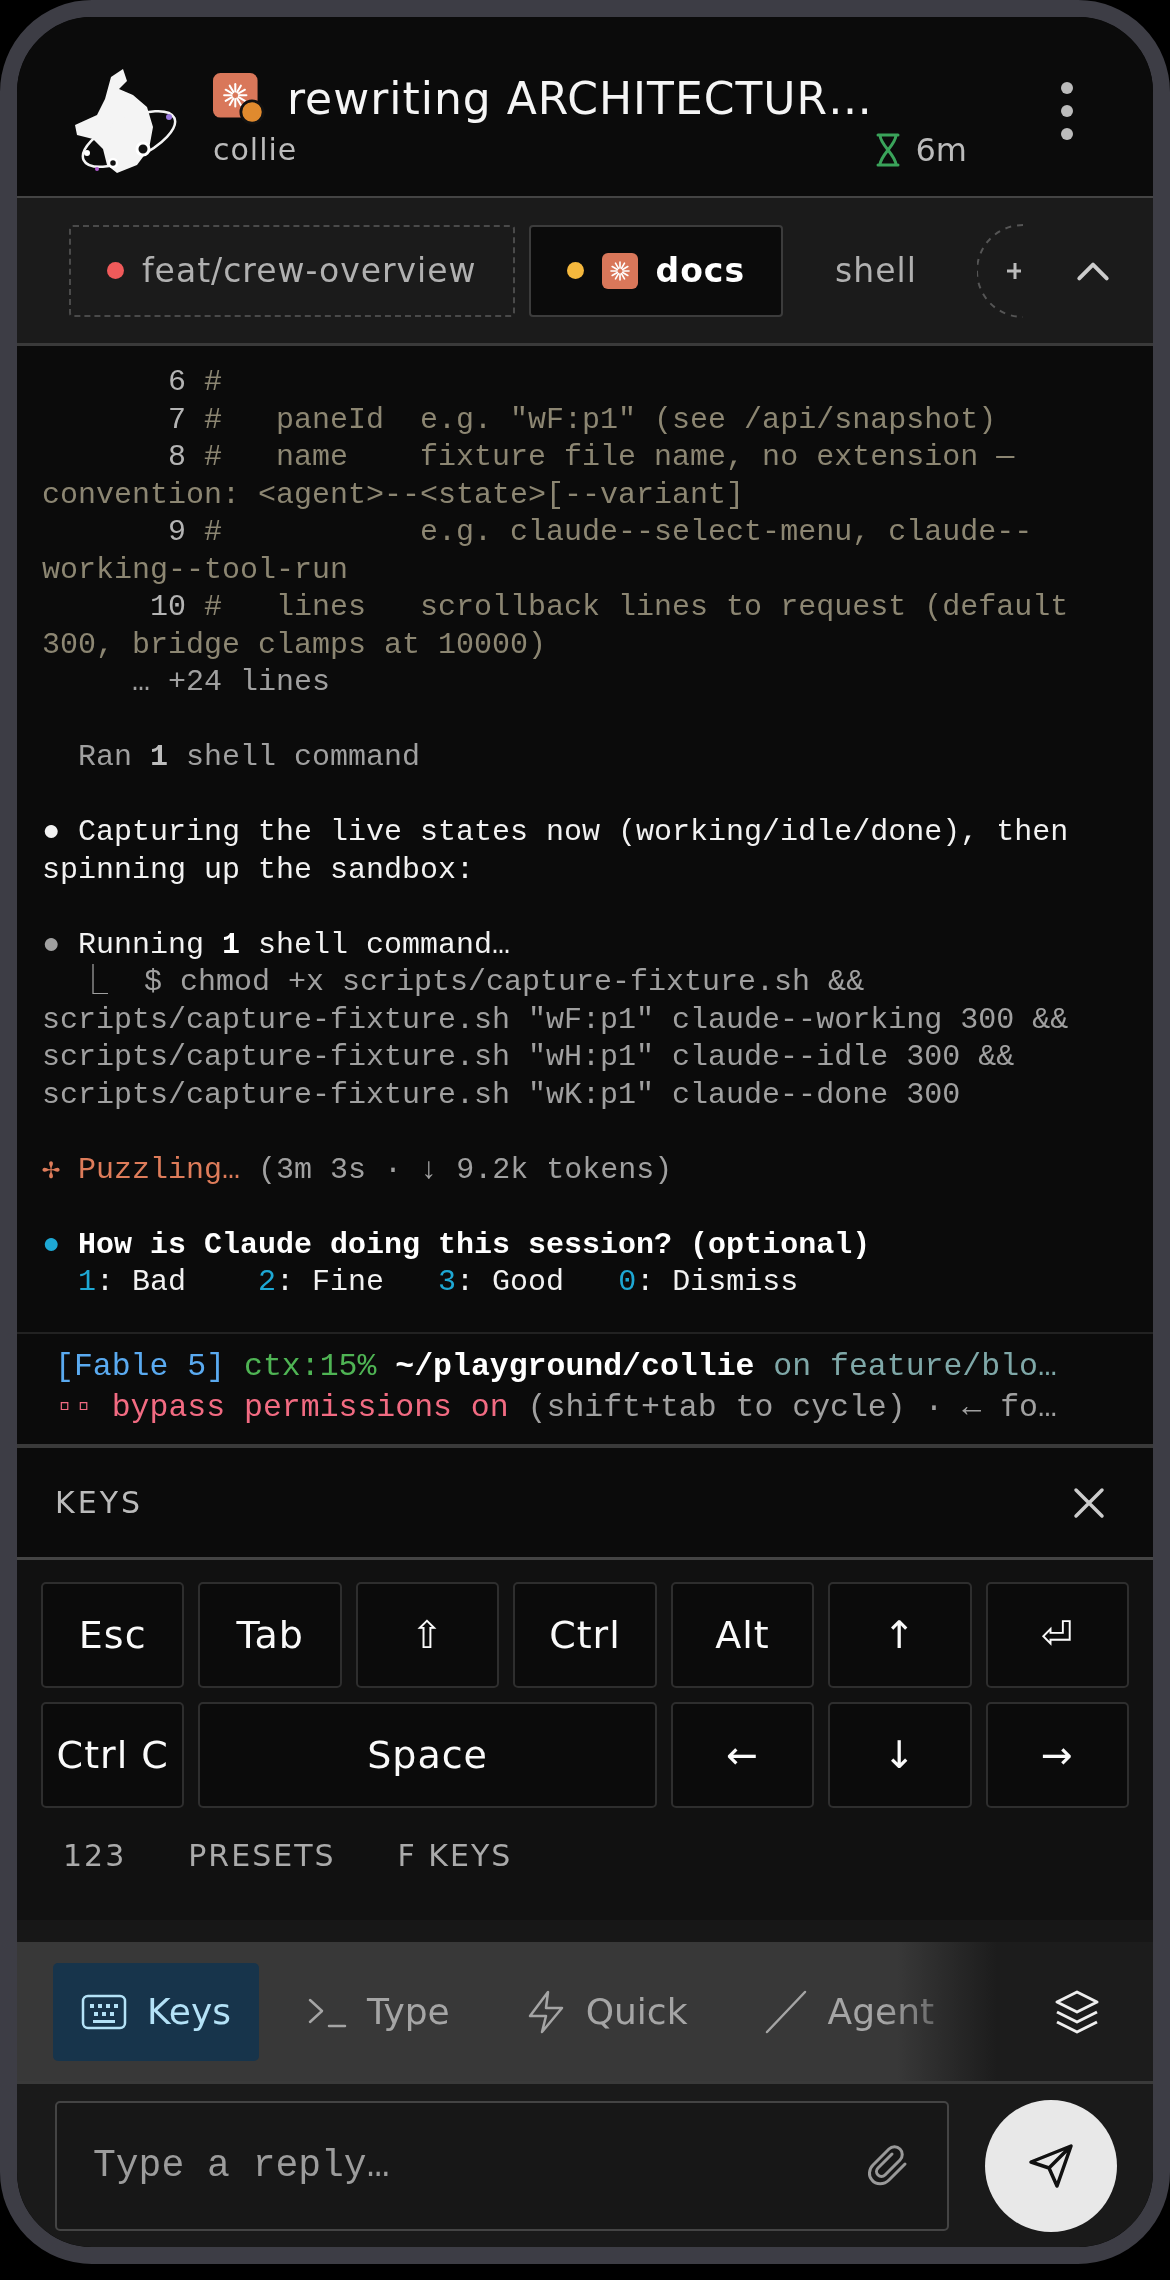 The width and height of the screenshot is (1170, 2280). Describe the element at coordinates (656, 270) in the screenshot. I see `session-tab: docs` at that location.